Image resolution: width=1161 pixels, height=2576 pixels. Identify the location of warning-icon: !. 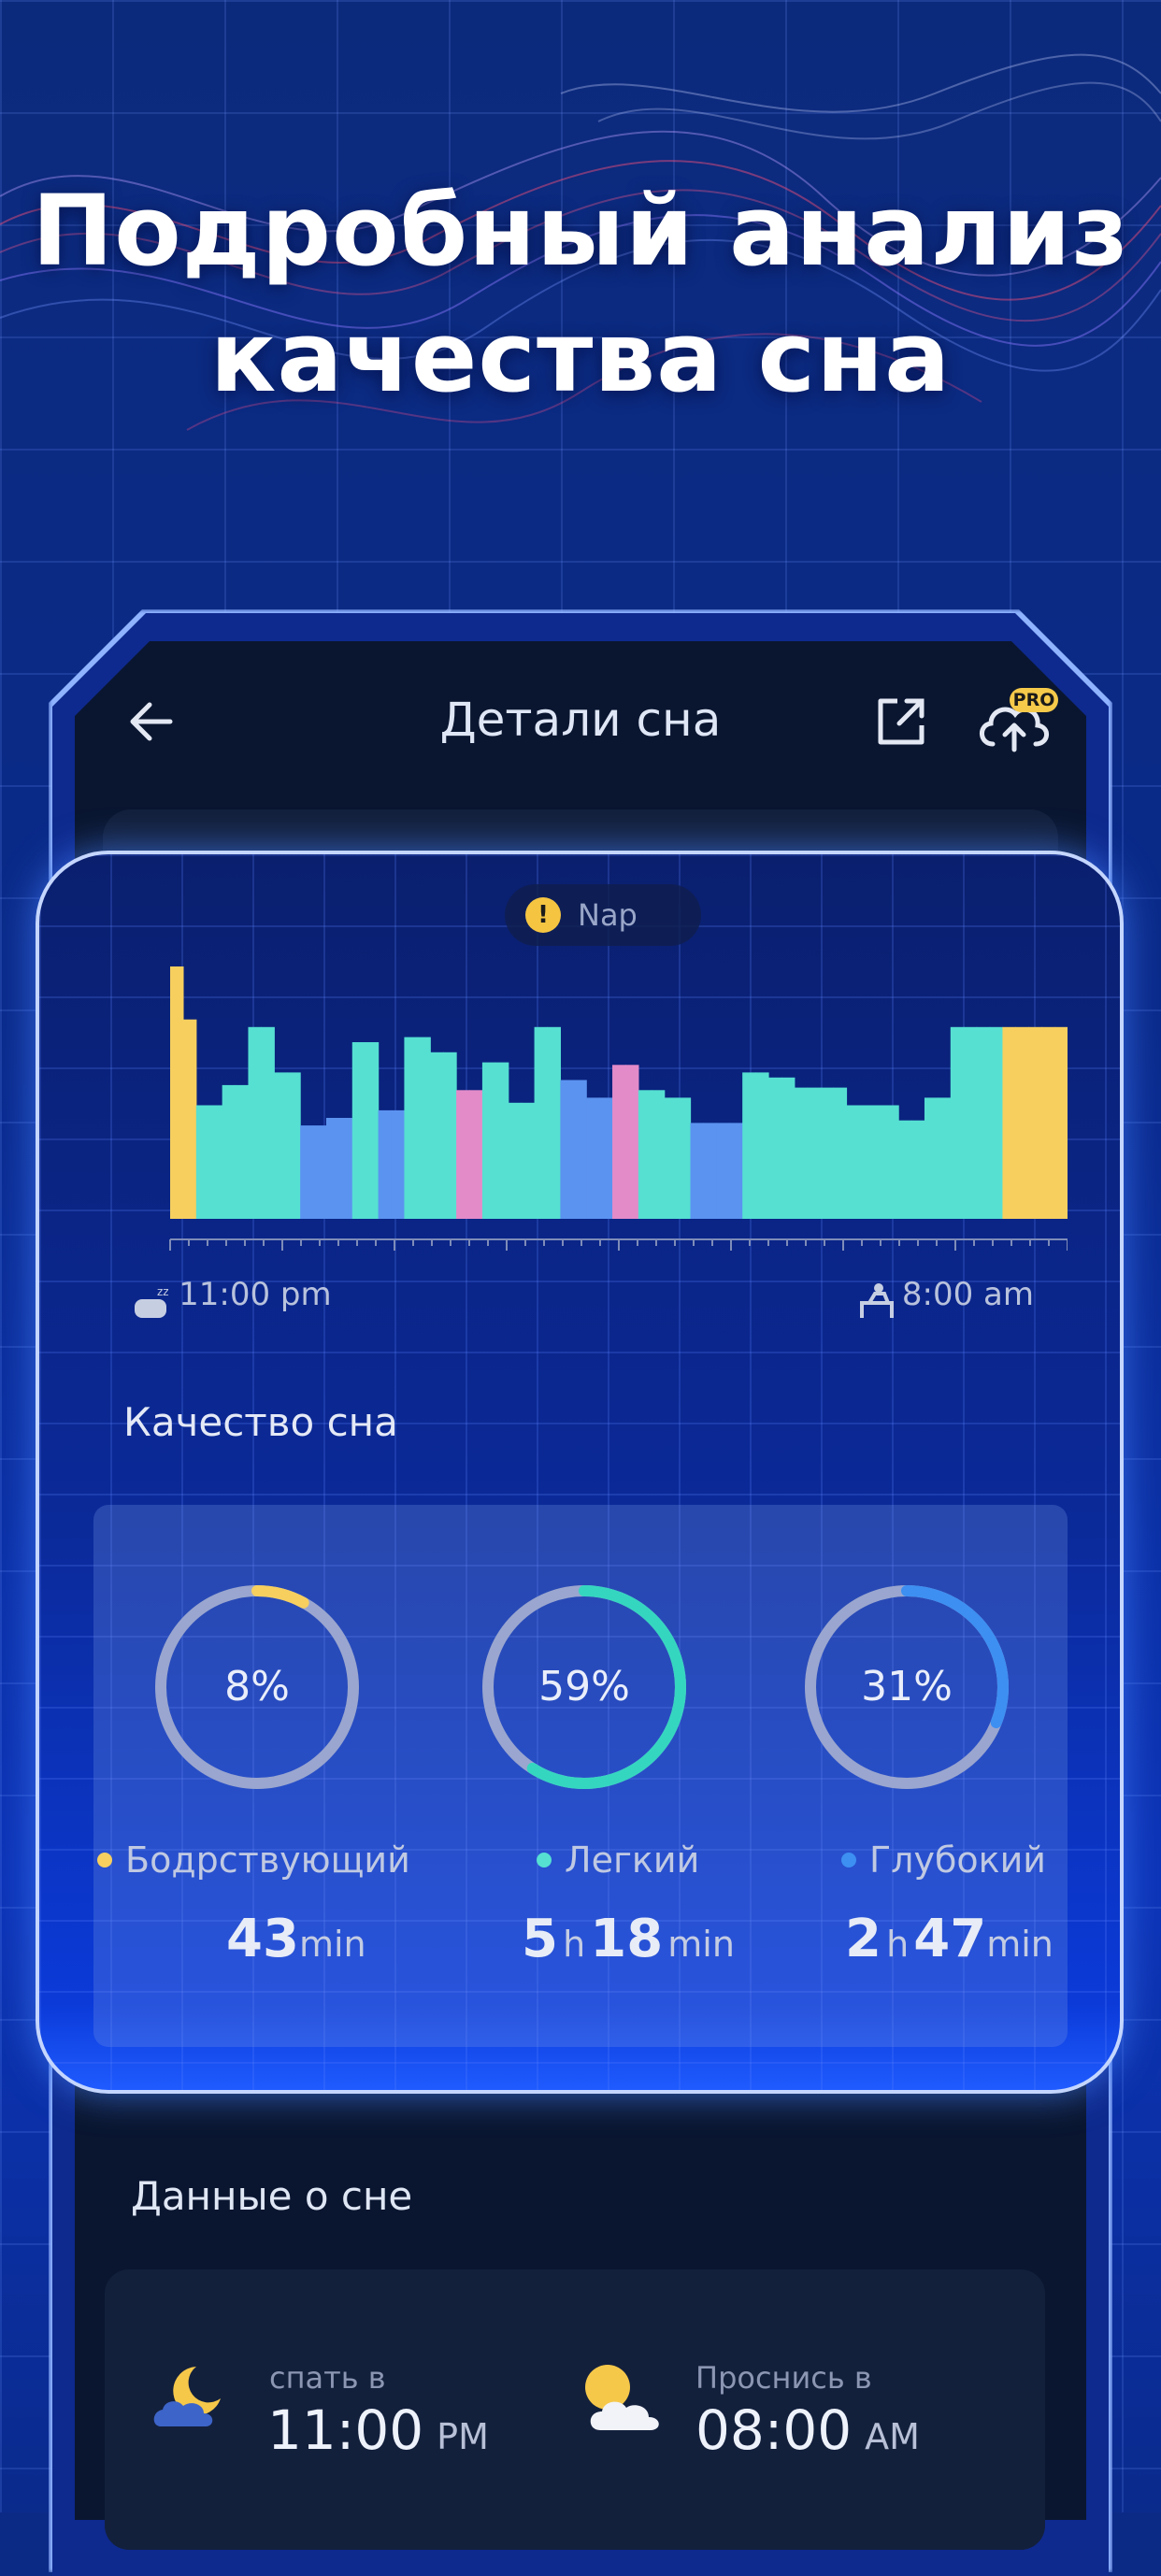
(543, 915).